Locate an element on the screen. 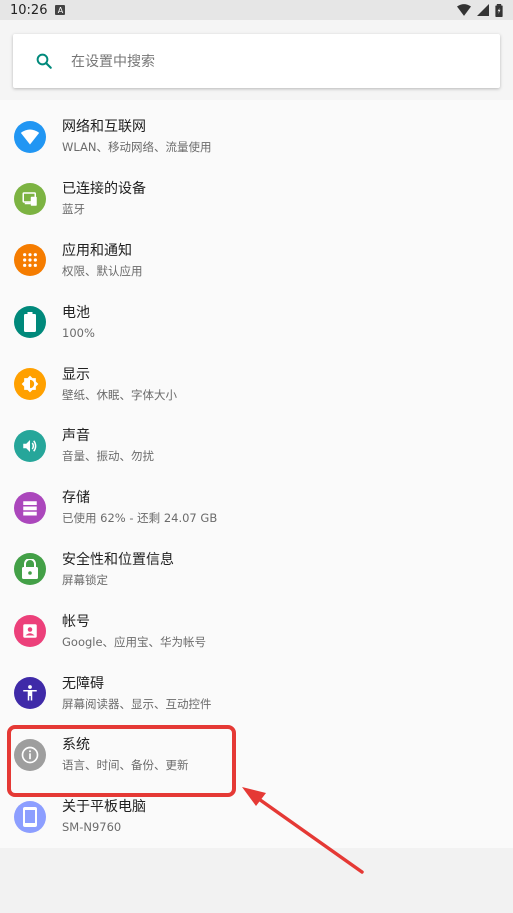 Image resolution: width=513 pixels, height=913 pixels. settings-item-battery: 电池 100% is located at coordinates (256, 322).